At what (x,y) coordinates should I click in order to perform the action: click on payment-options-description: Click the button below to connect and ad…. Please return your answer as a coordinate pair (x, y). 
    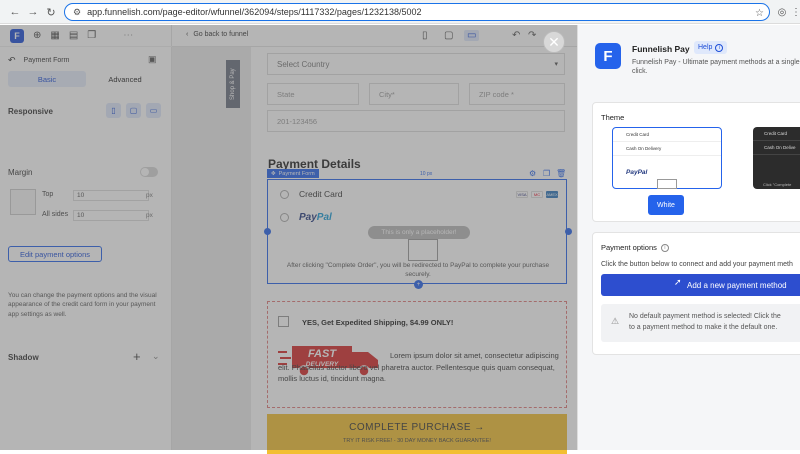
    Looking at the image, I should click on (697, 264).